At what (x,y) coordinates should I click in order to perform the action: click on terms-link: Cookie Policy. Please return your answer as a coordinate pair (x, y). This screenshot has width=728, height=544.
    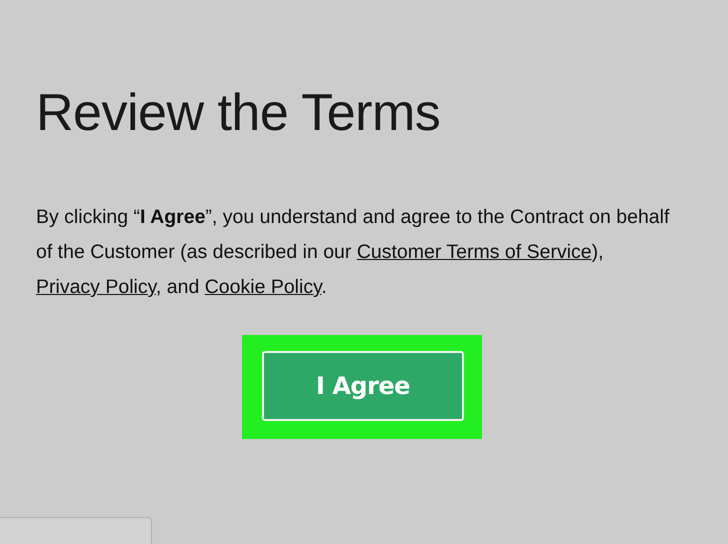
    Looking at the image, I should click on (263, 287).